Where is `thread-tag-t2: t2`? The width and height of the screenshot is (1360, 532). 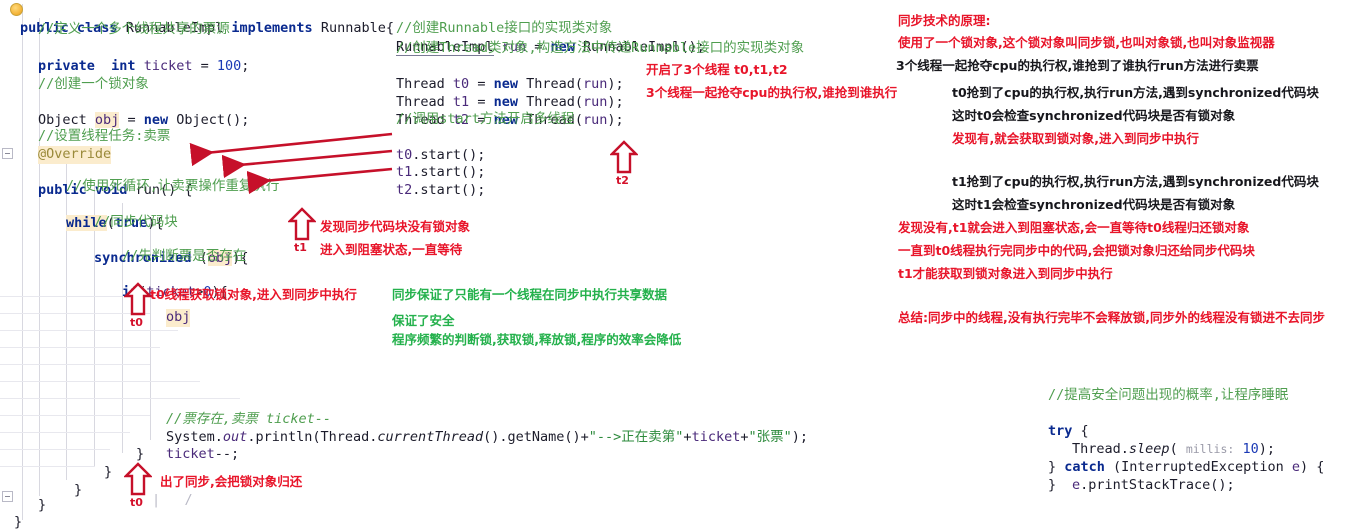 thread-tag-t2: t2 is located at coordinates (622, 180).